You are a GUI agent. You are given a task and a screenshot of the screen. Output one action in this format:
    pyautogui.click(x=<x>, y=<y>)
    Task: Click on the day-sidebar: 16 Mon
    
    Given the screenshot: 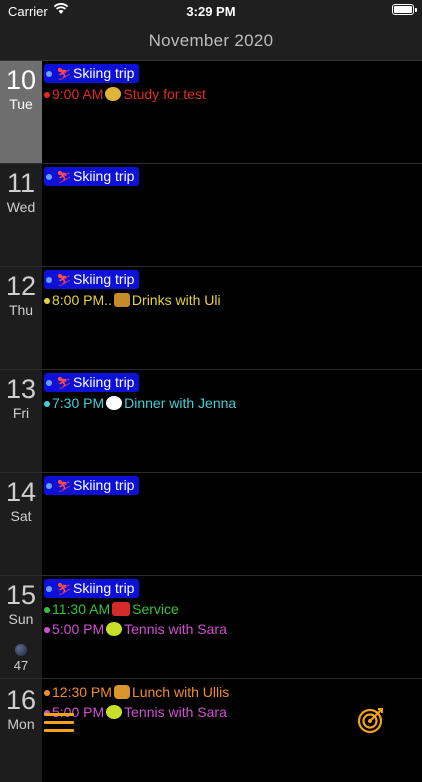 What is the action you would take?
    pyautogui.click(x=21, y=730)
    